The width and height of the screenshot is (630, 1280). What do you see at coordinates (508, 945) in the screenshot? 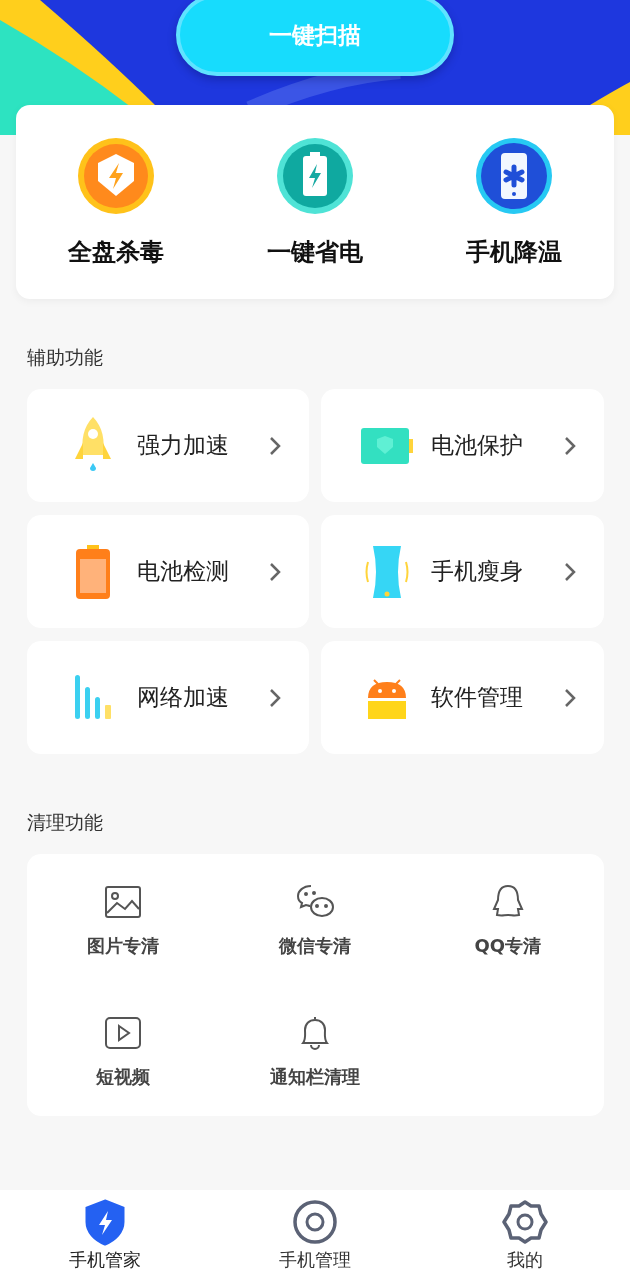
I see `clean-label: QQ专清` at bounding box center [508, 945].